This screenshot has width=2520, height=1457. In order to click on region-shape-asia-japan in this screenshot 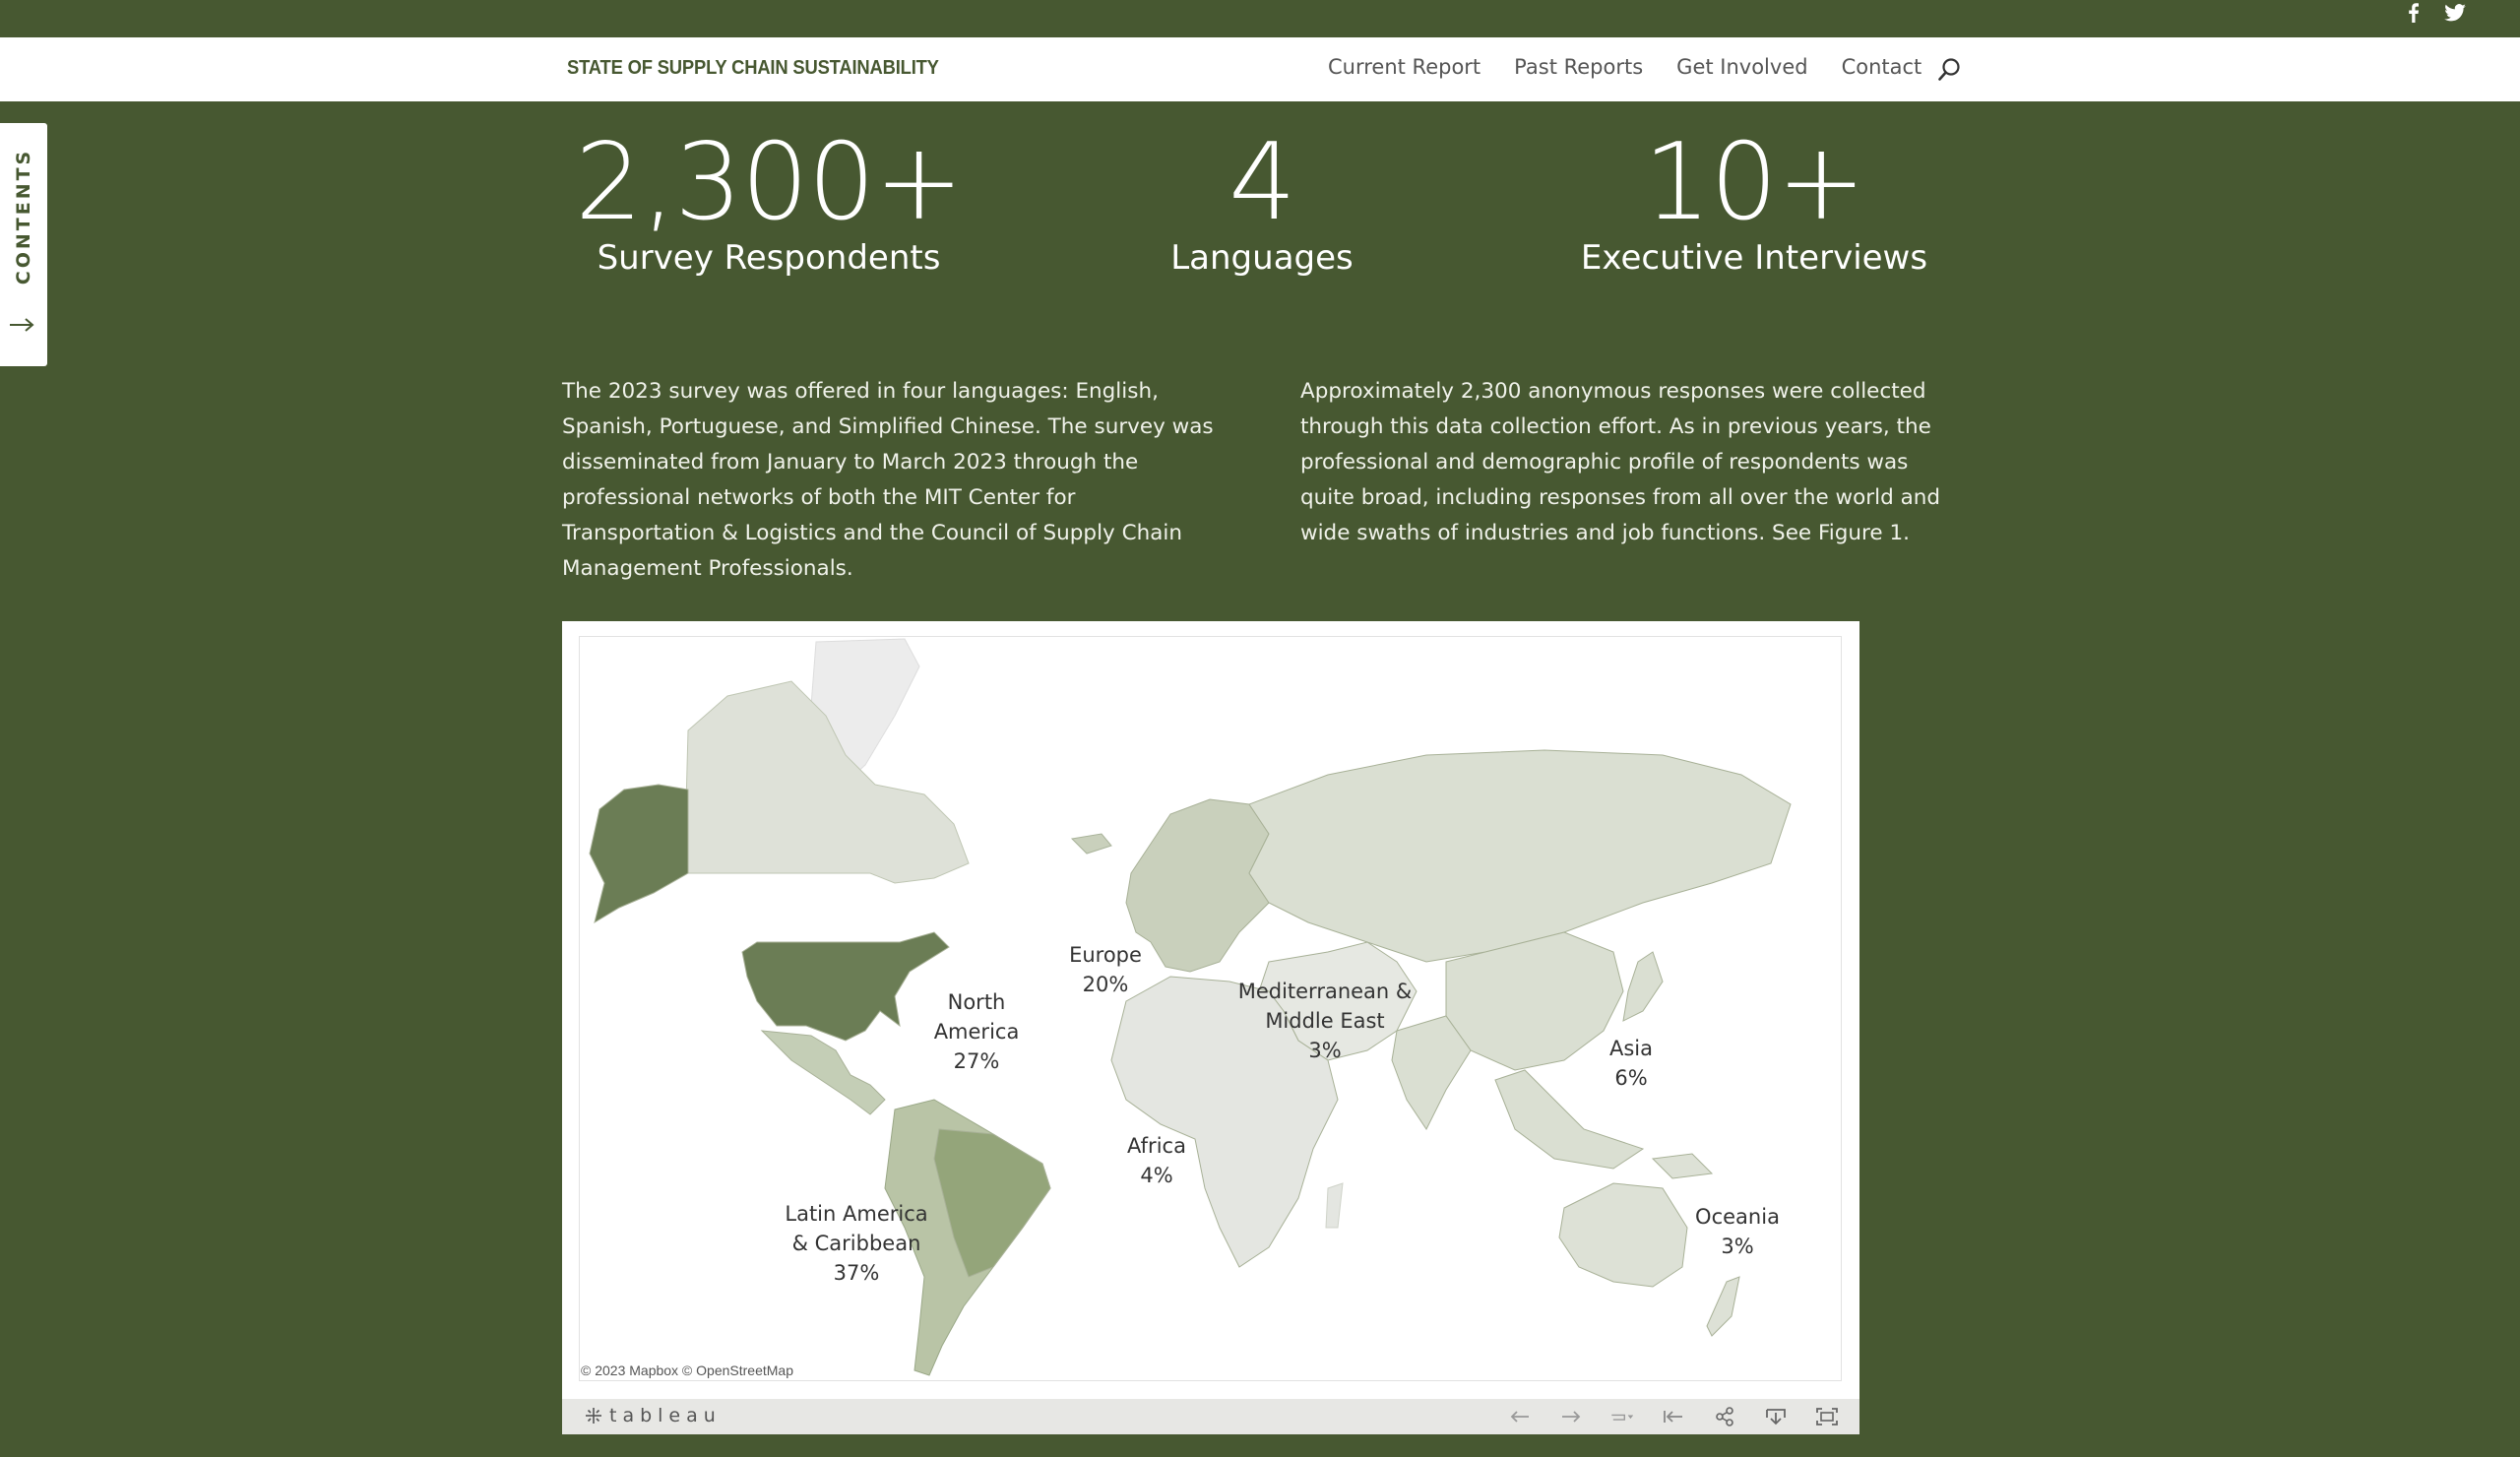, I will do `click(1643, 986)`.